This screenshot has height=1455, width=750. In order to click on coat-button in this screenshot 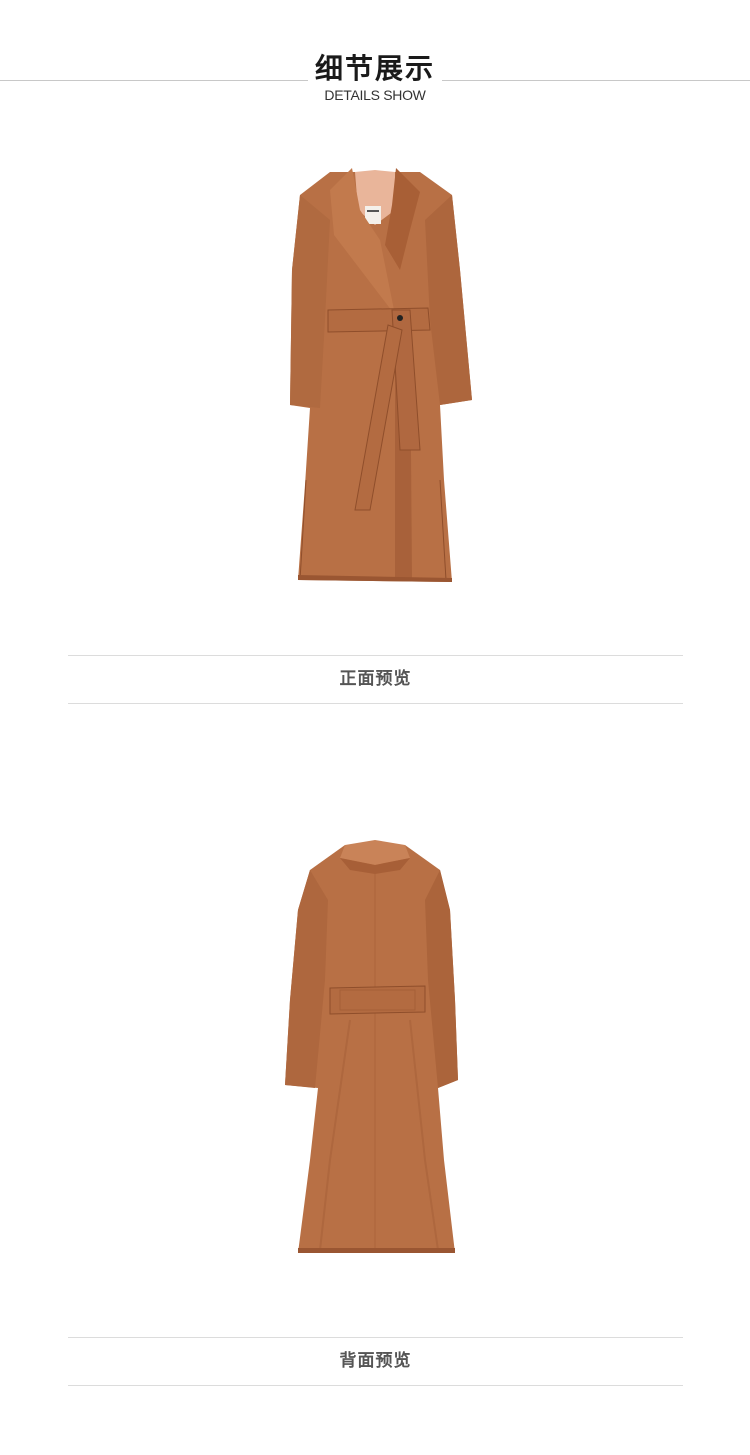, I will do `click(400, 318)`.